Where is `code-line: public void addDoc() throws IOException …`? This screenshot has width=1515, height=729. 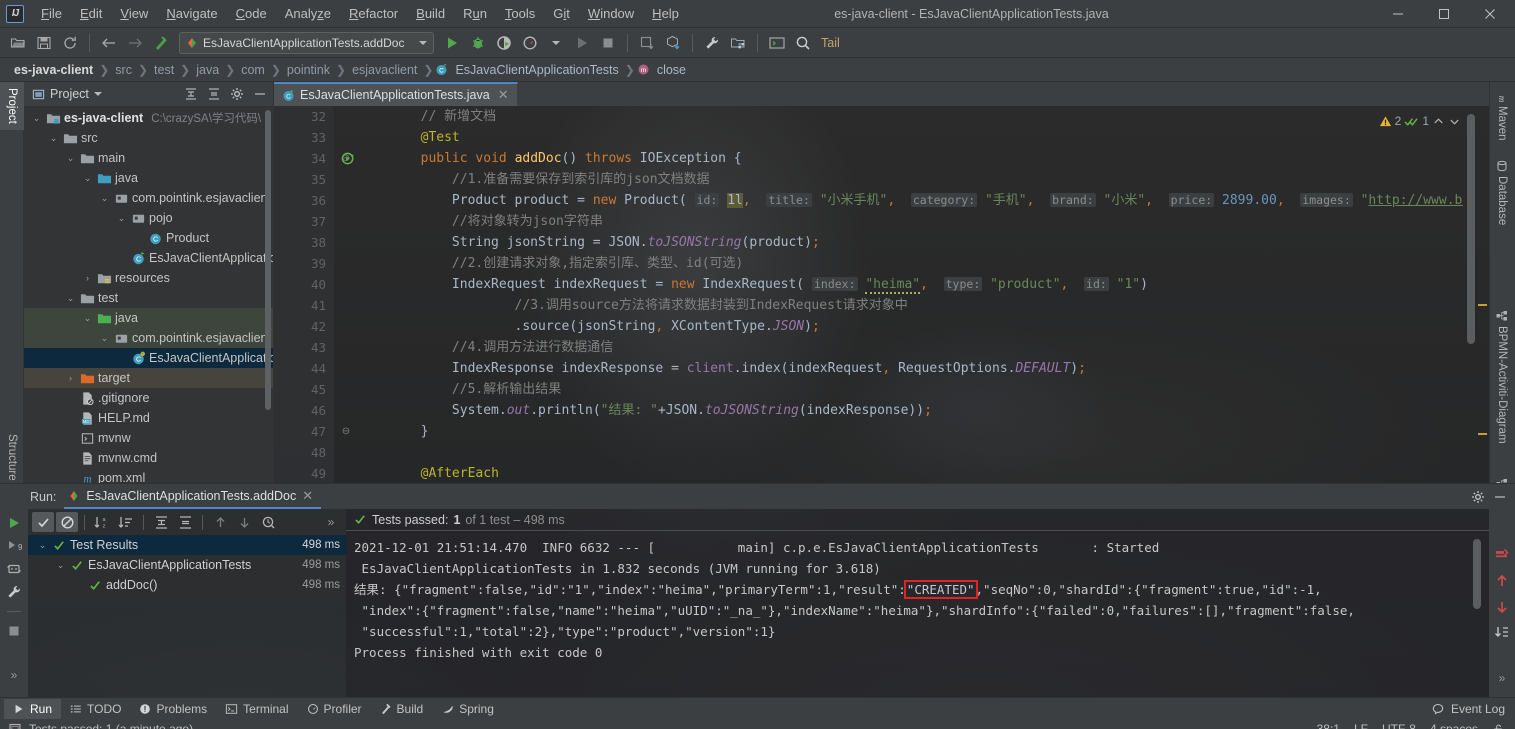
code-line: public void addDoc() throws IOException … is located at coordinates (910, 158).